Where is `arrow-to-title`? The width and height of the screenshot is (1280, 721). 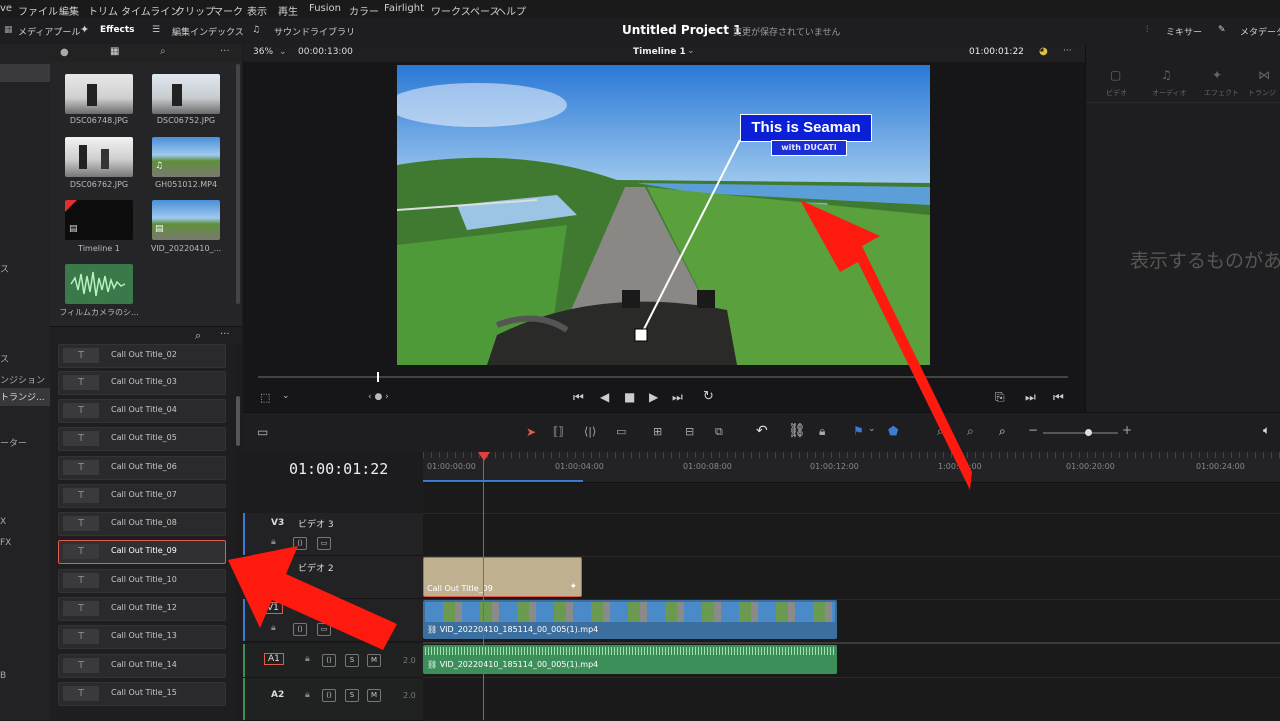 arrow-to-title is located at coordinates (886, 345).